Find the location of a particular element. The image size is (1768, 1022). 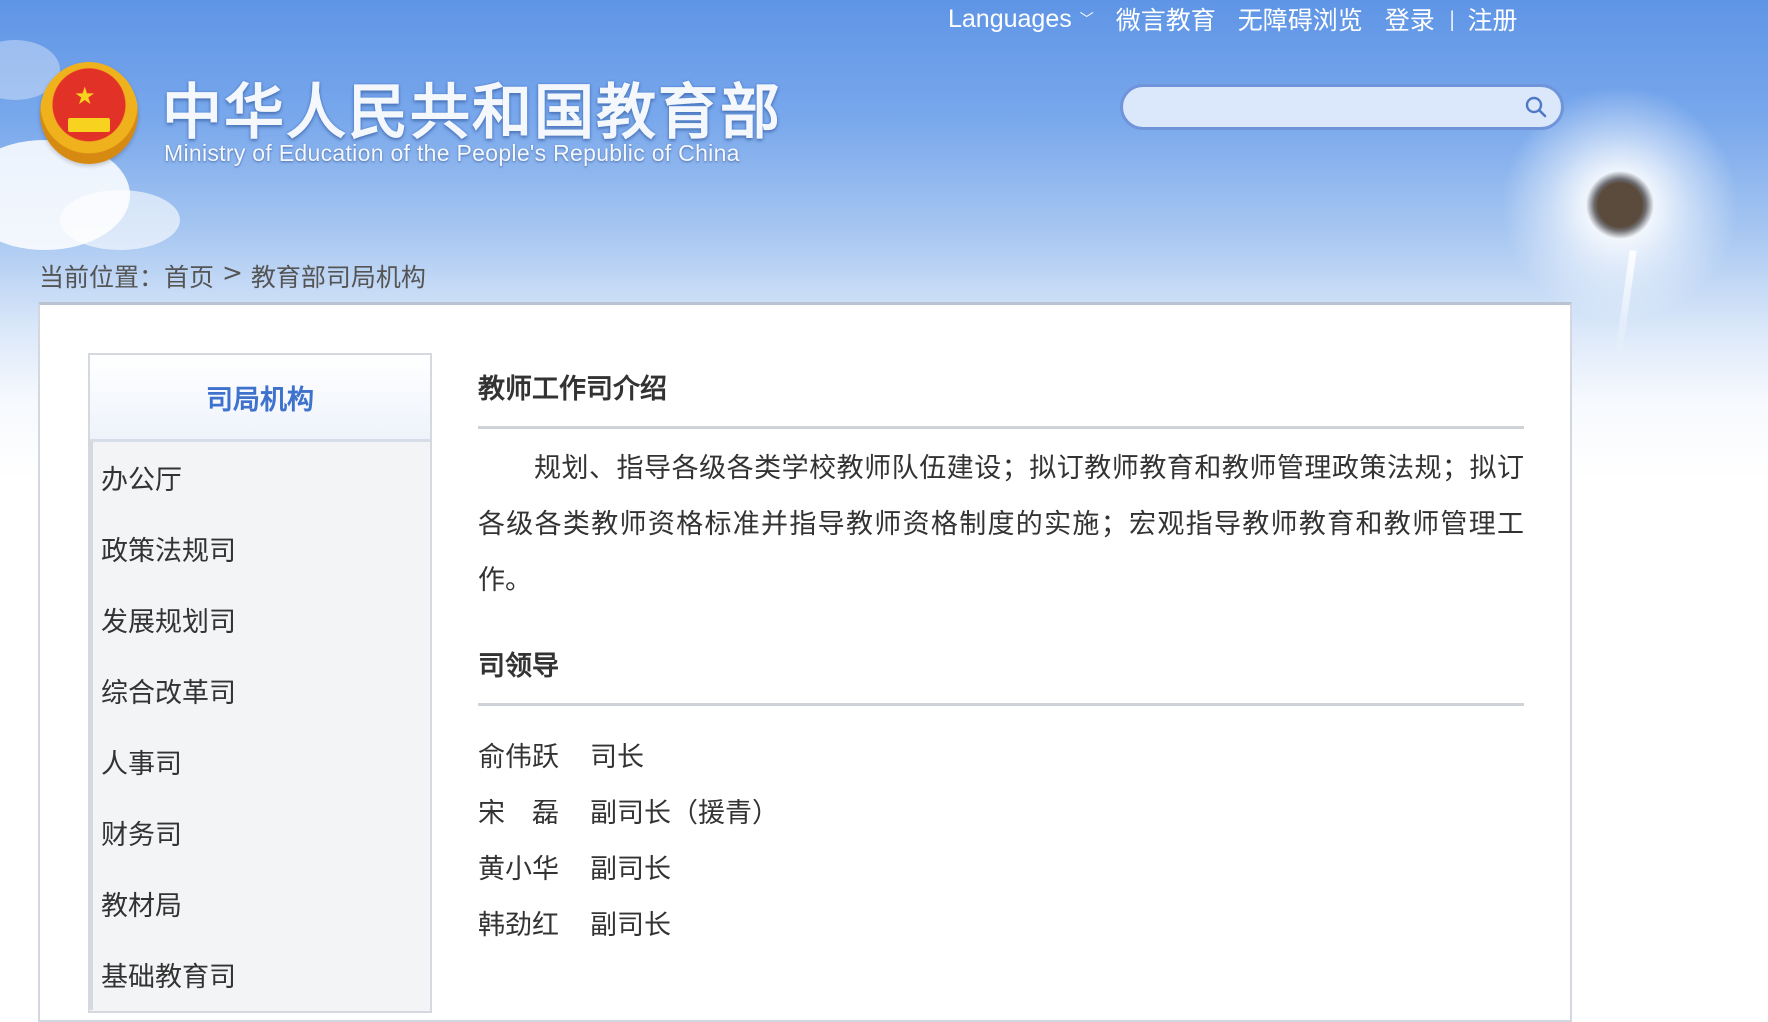

list-item: 黄小华 副司长 is located at coordinates (1001, 866).